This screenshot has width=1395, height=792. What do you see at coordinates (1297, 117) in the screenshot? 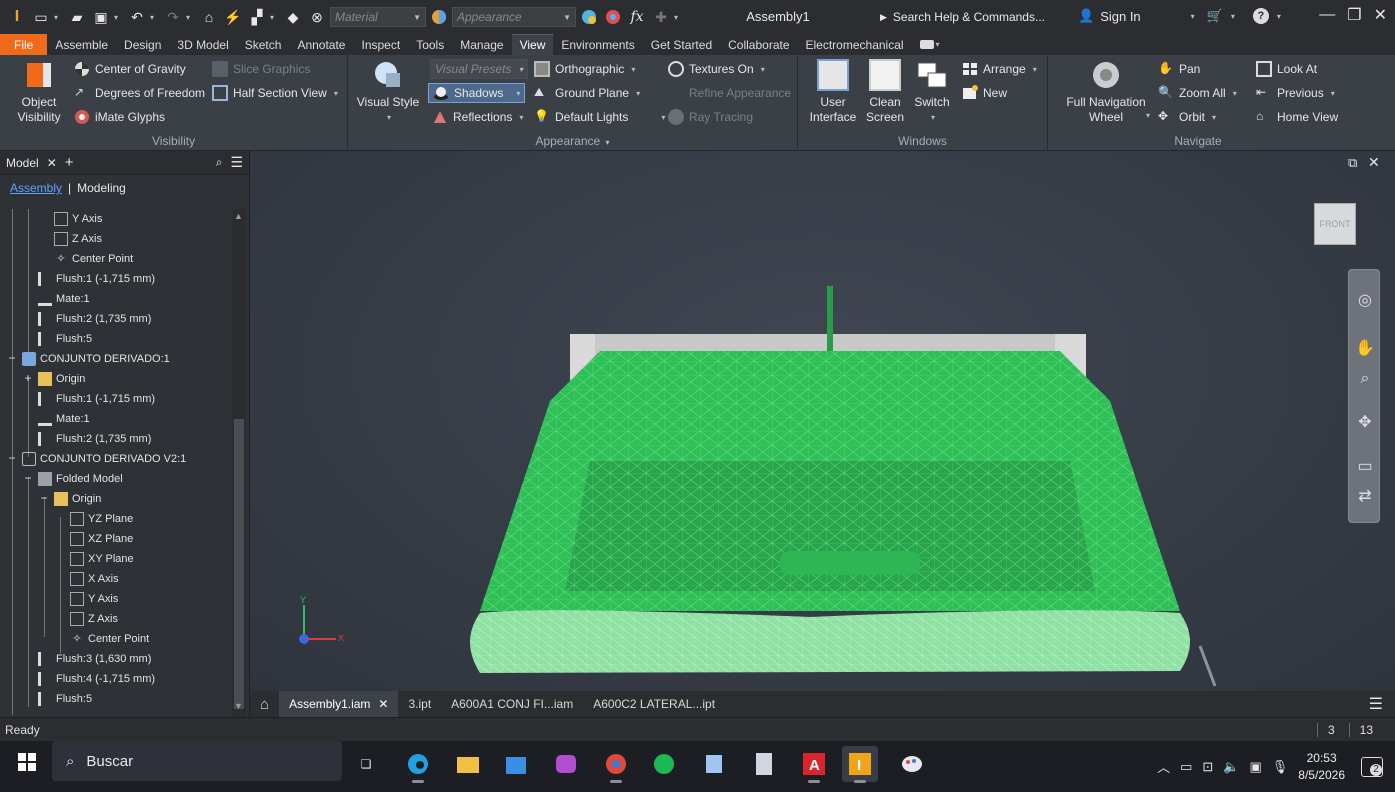
I see `home-view-button: ⌂ Home View` at bounding box center [1297, 117].